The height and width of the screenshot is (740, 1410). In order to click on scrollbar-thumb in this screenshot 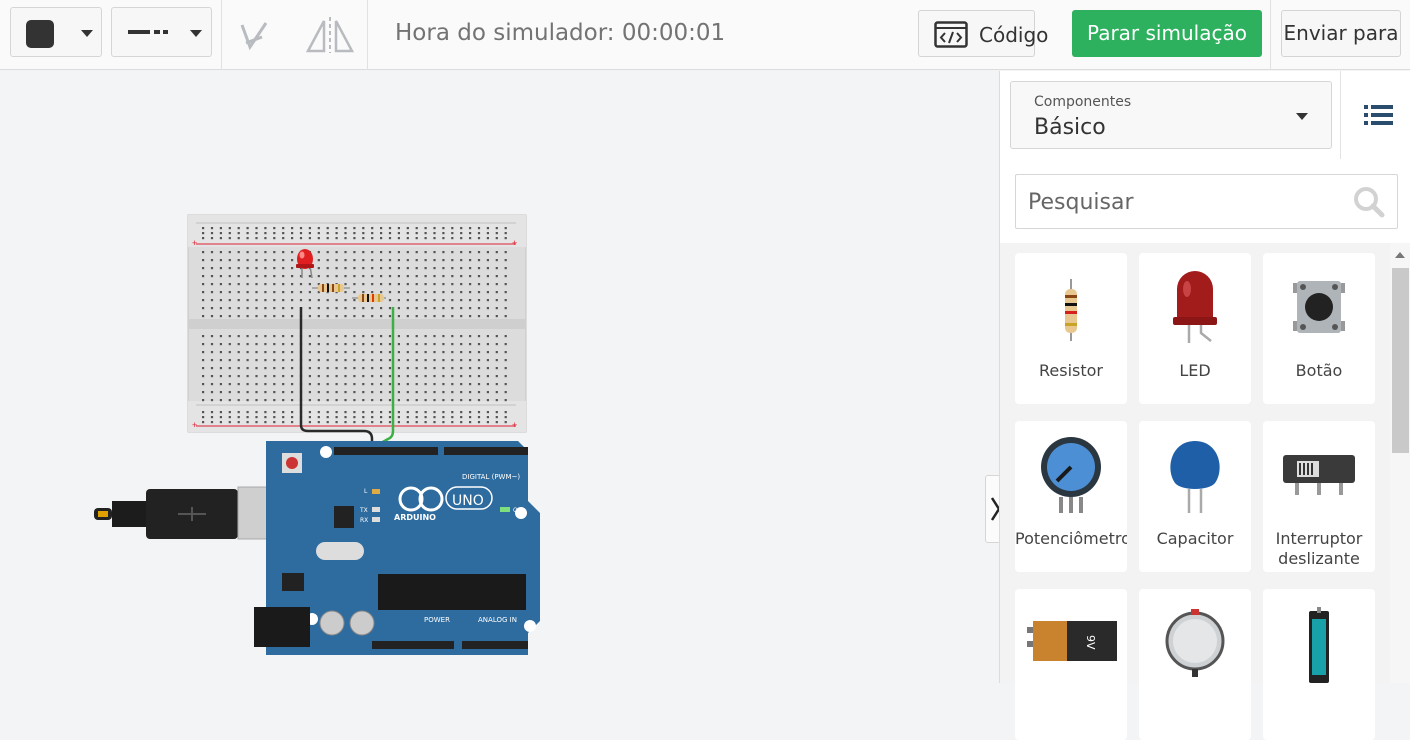, I will do `click(1400, 360)`.